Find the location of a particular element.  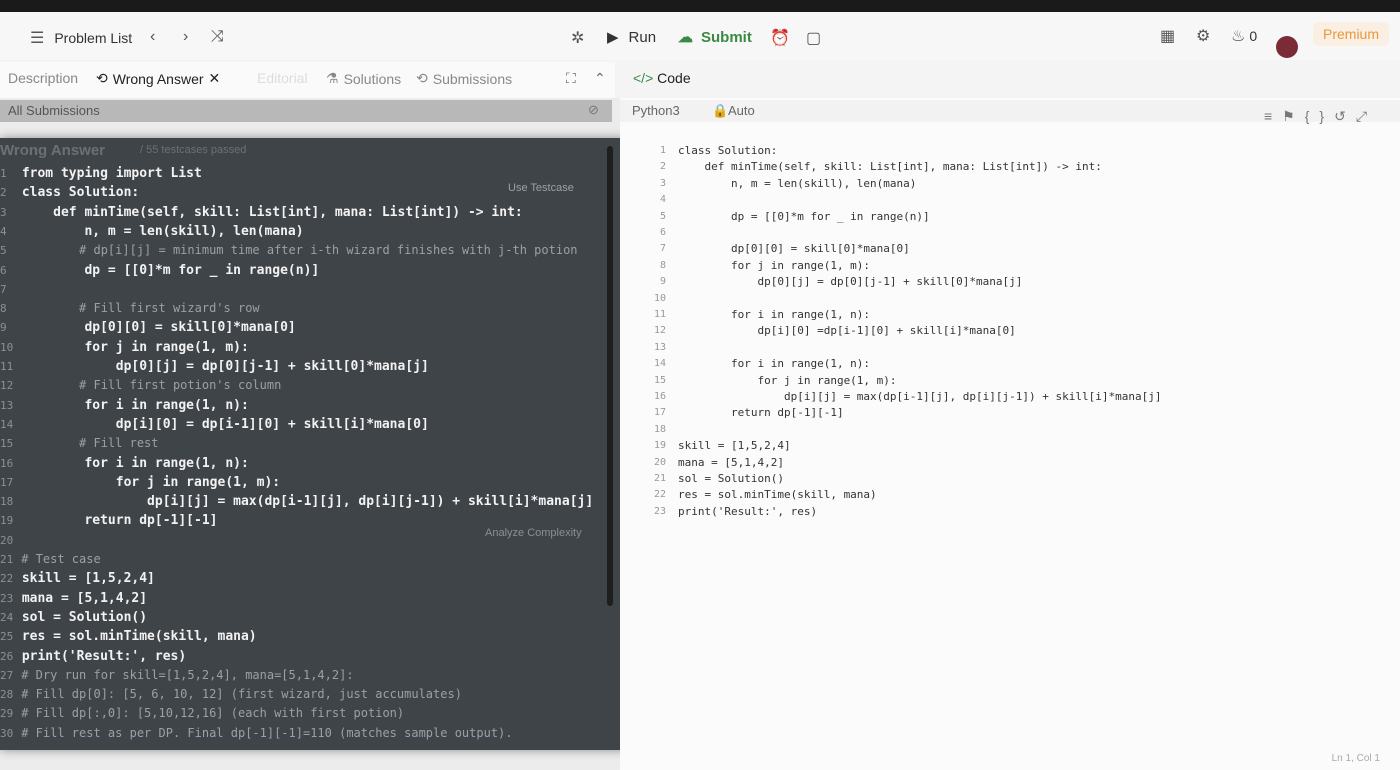

layout-icon: ▦ is located at coordinates (1167, 36).